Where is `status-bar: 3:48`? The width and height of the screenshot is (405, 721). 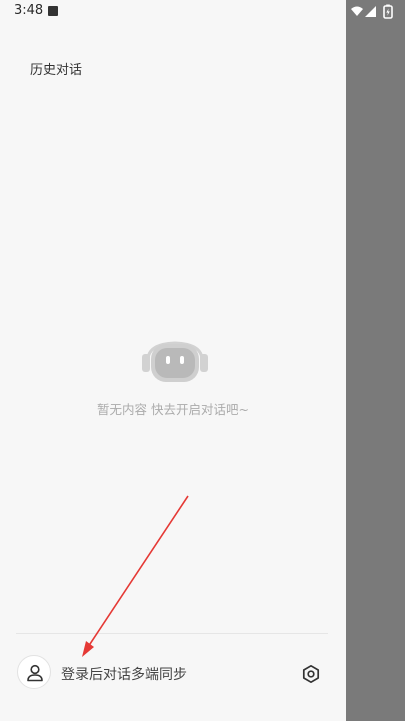 status-bar: 3:48 is located at coordinates (202, 12).